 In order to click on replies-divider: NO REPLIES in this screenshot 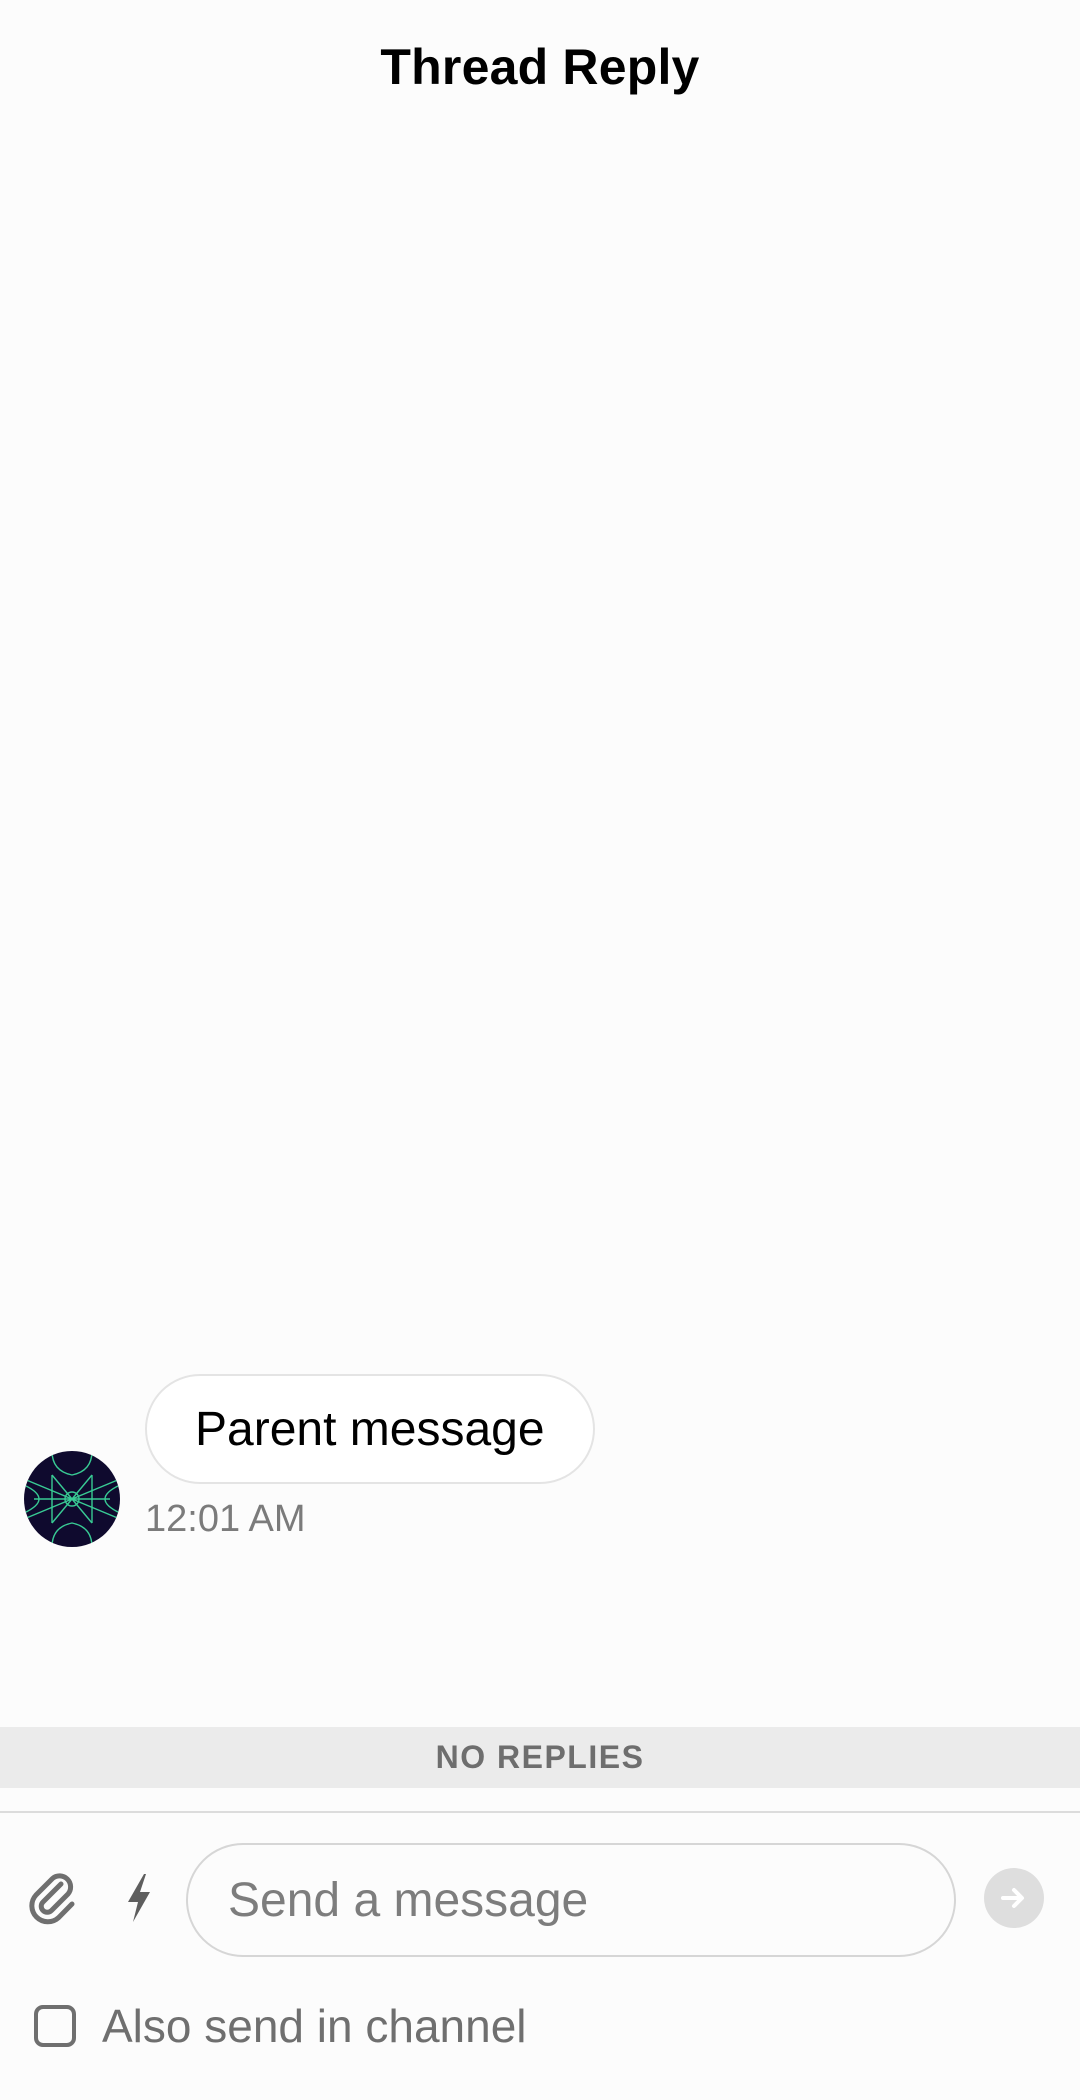, I will do `click(540, 1757)`.